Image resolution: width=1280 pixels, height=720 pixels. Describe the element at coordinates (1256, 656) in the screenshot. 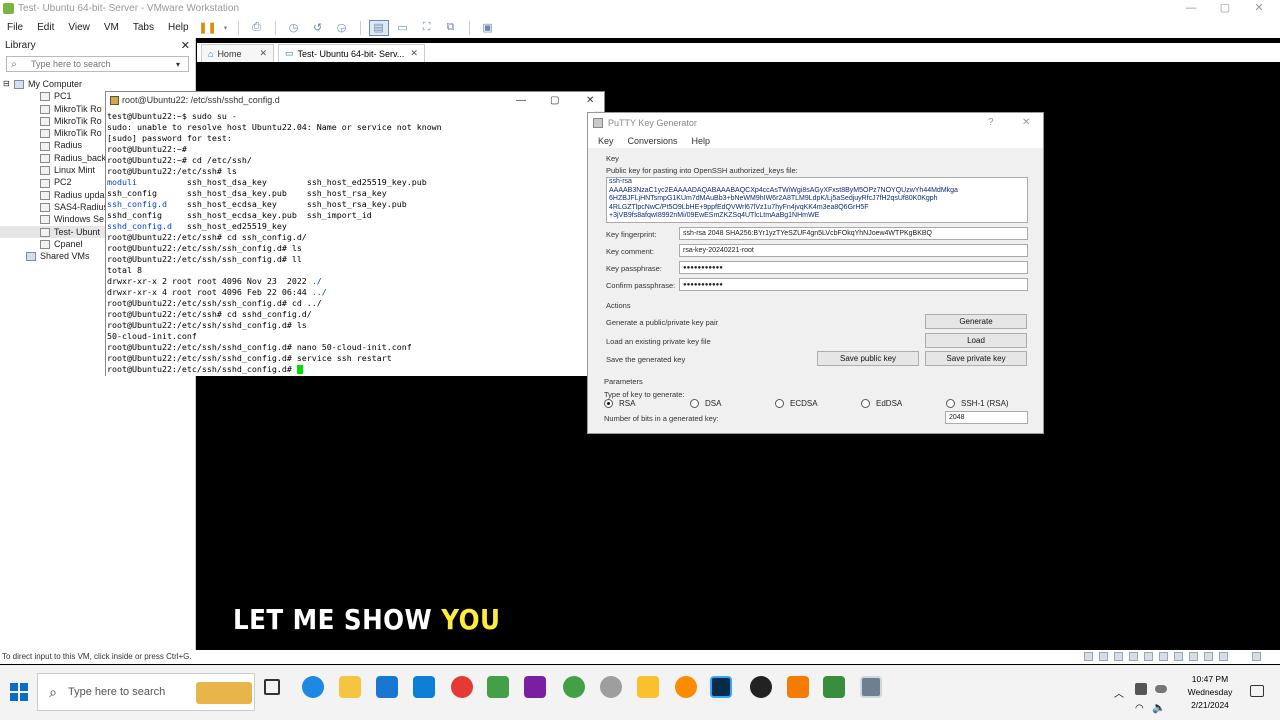

I see `messages-icon` at that location.